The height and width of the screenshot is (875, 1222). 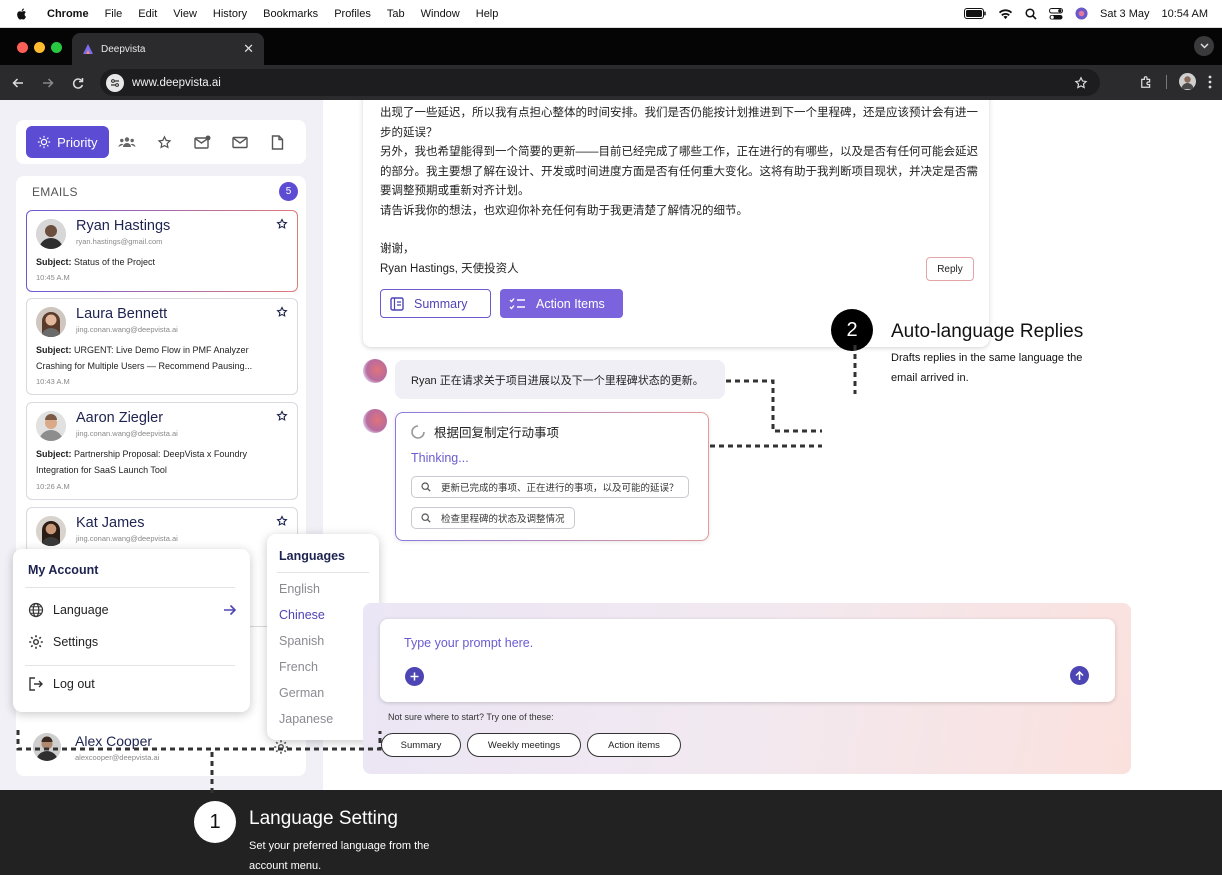 What do you see at coordinates (53, 486) in the screenshot?
I see `email-time: 10:26 A.M` at bounding box center [53, 486].